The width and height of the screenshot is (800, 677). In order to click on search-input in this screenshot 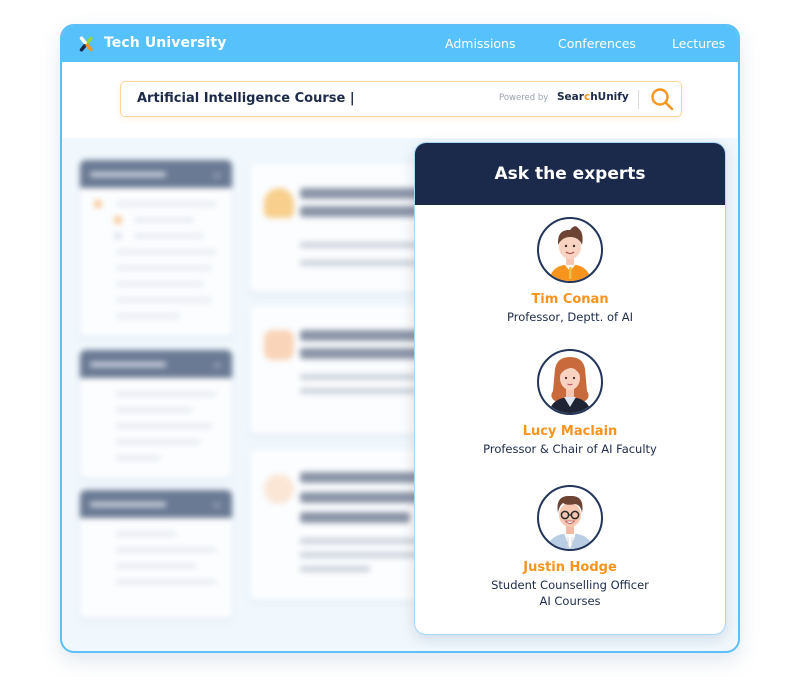, I will do `click(307, 98)`.